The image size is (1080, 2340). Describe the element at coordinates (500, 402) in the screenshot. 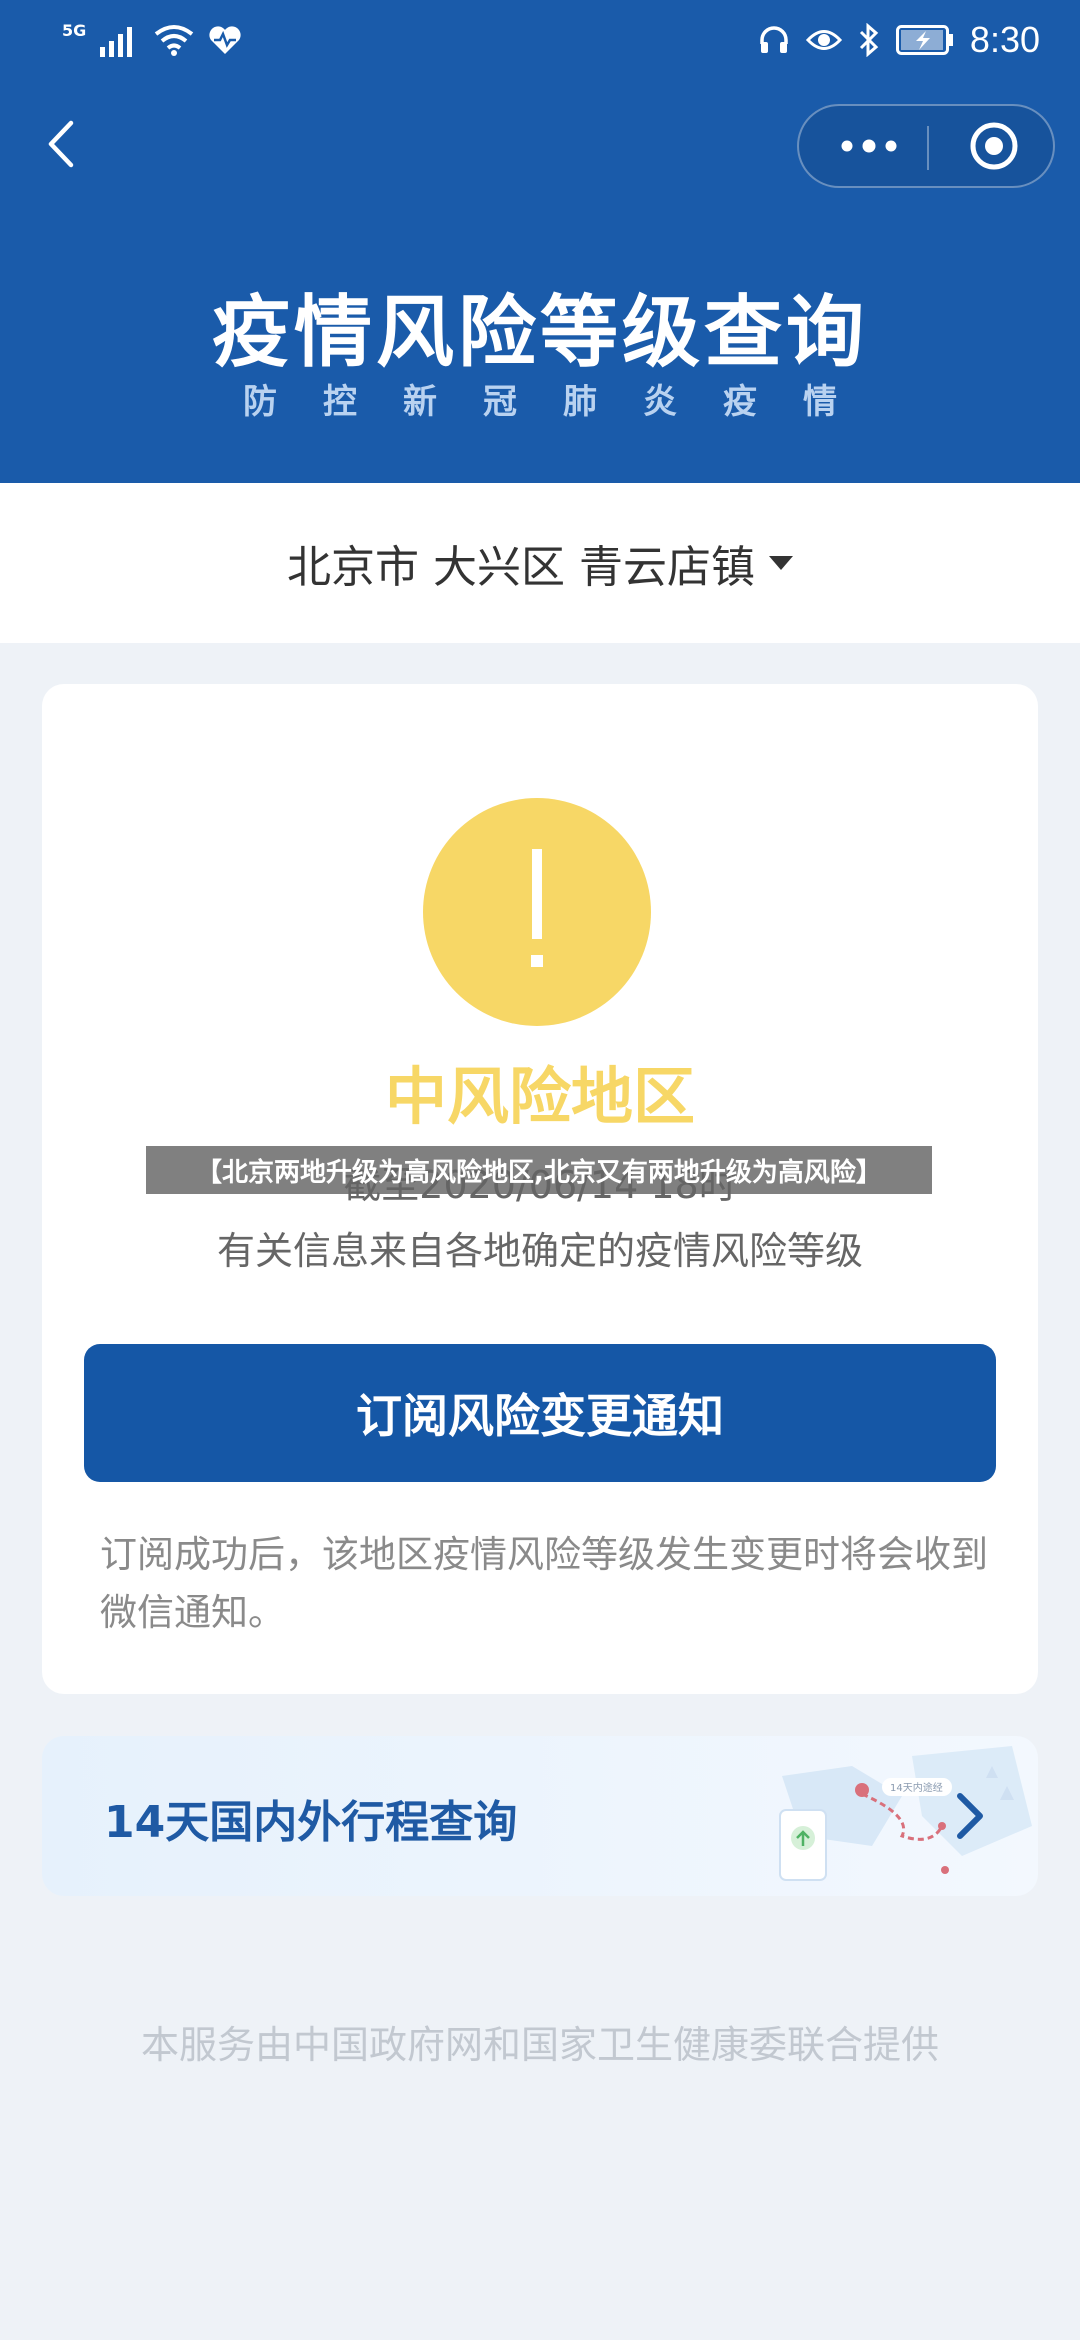

I see `subtitle-char: 冠` at that location.